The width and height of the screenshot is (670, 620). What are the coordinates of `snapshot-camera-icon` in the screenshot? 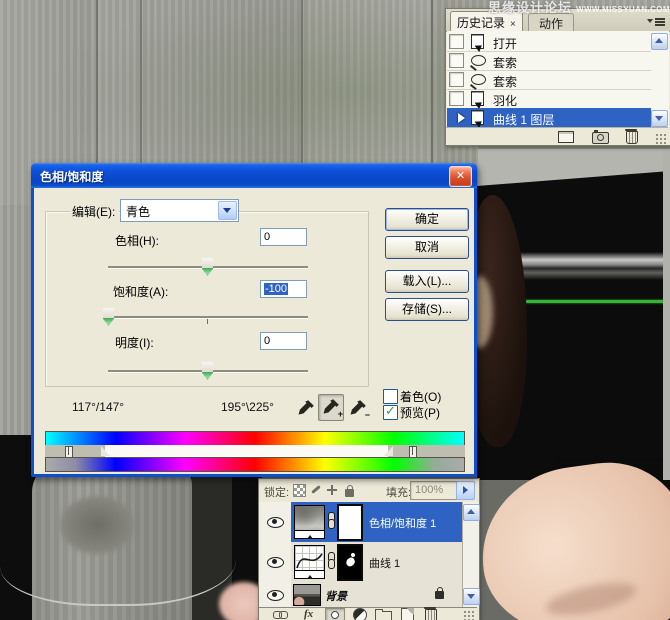 It's located at (600, 137).